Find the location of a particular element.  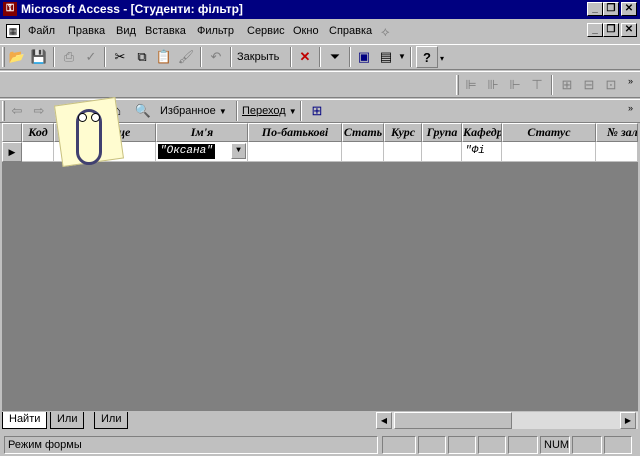

cut-icon: ✂ is located at coordinates (120, 57).